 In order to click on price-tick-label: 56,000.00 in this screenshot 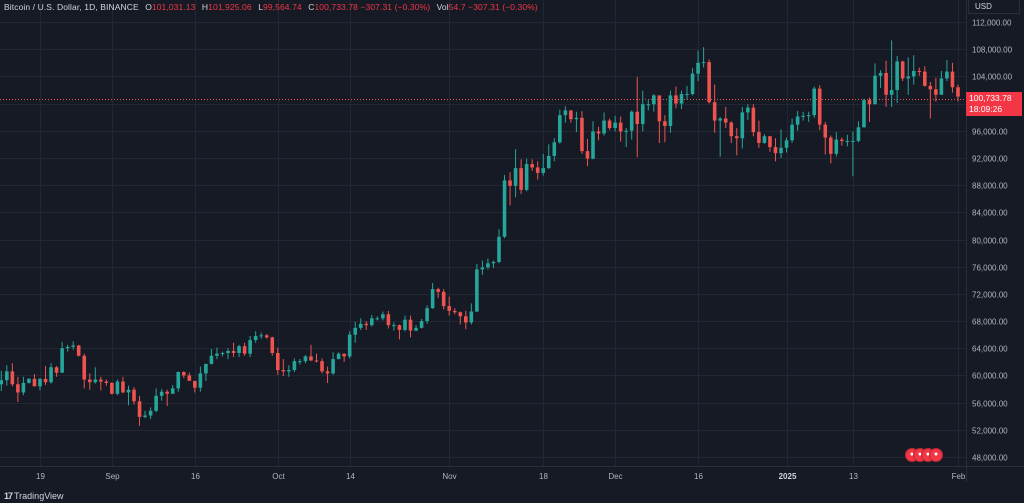, I will do `click(990, 404)`.